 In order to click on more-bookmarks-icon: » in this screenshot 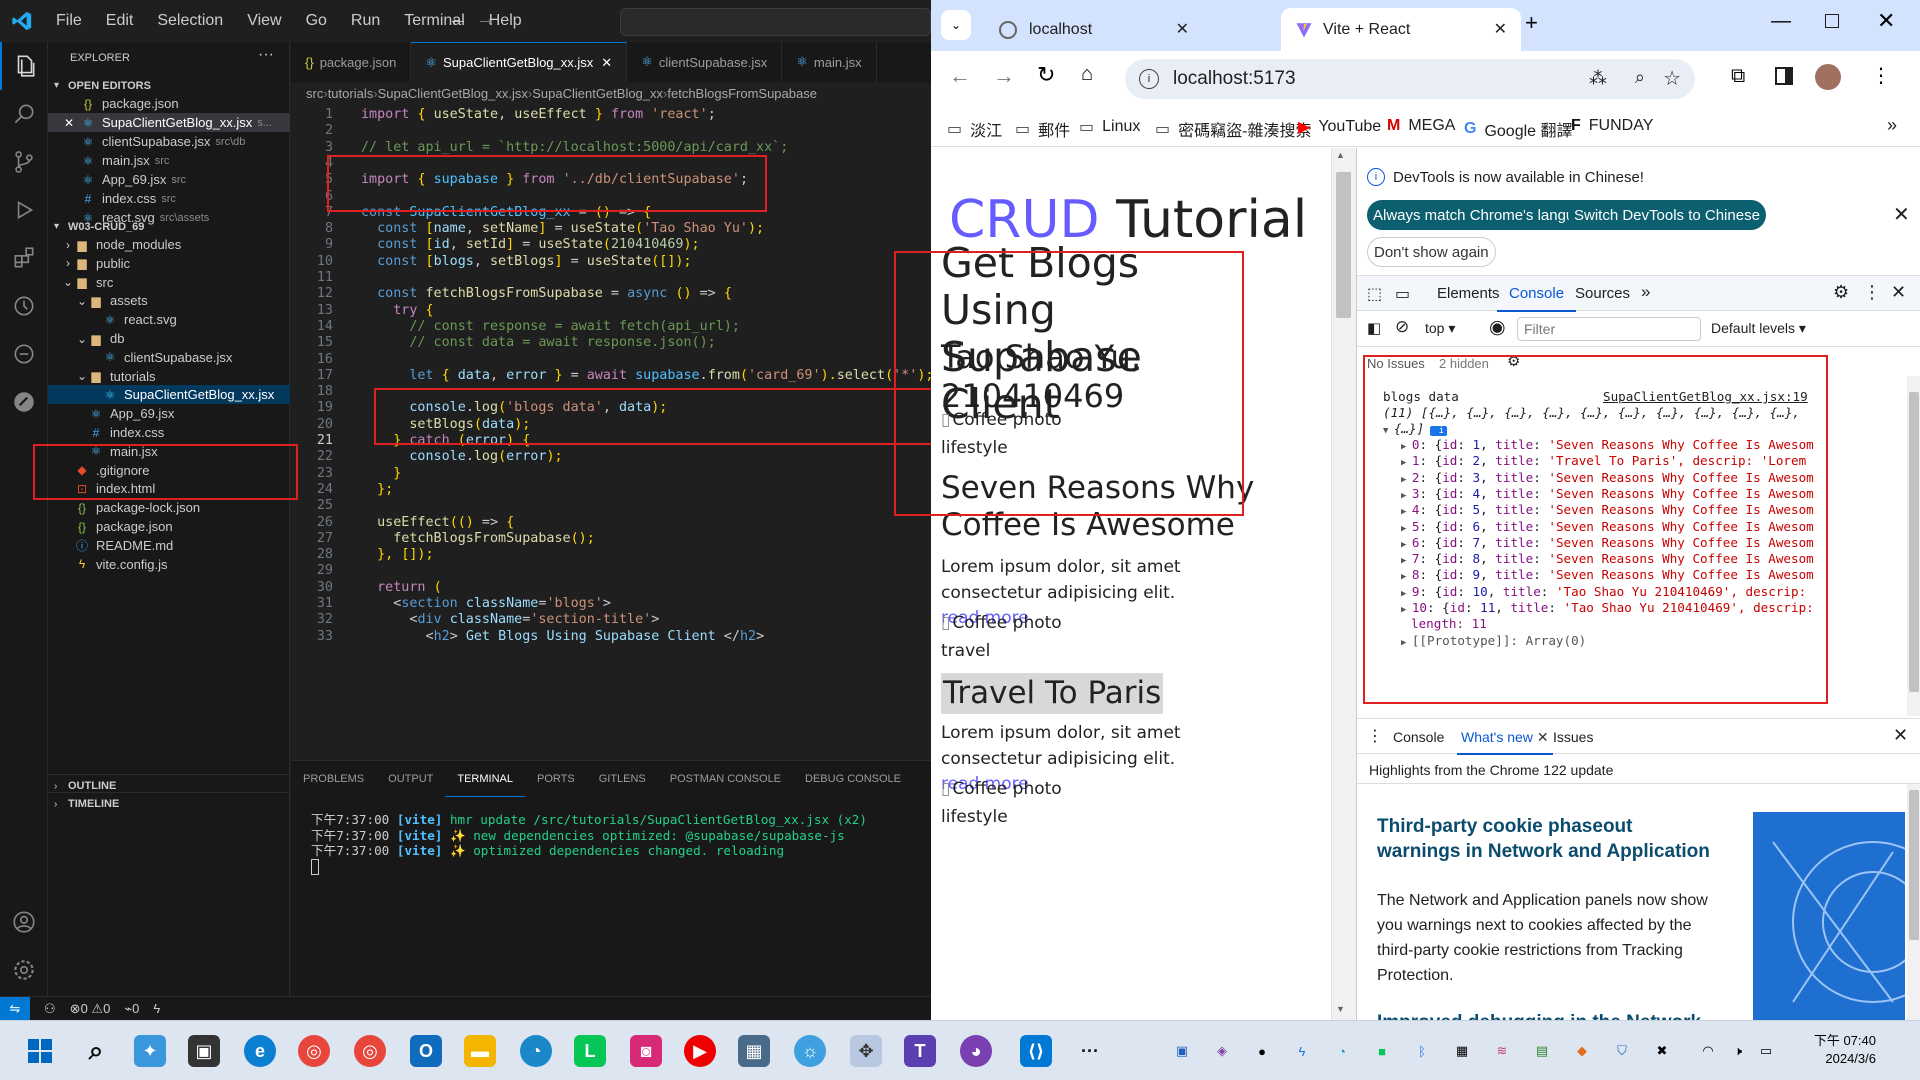, I will do `click(1892, 125)`.